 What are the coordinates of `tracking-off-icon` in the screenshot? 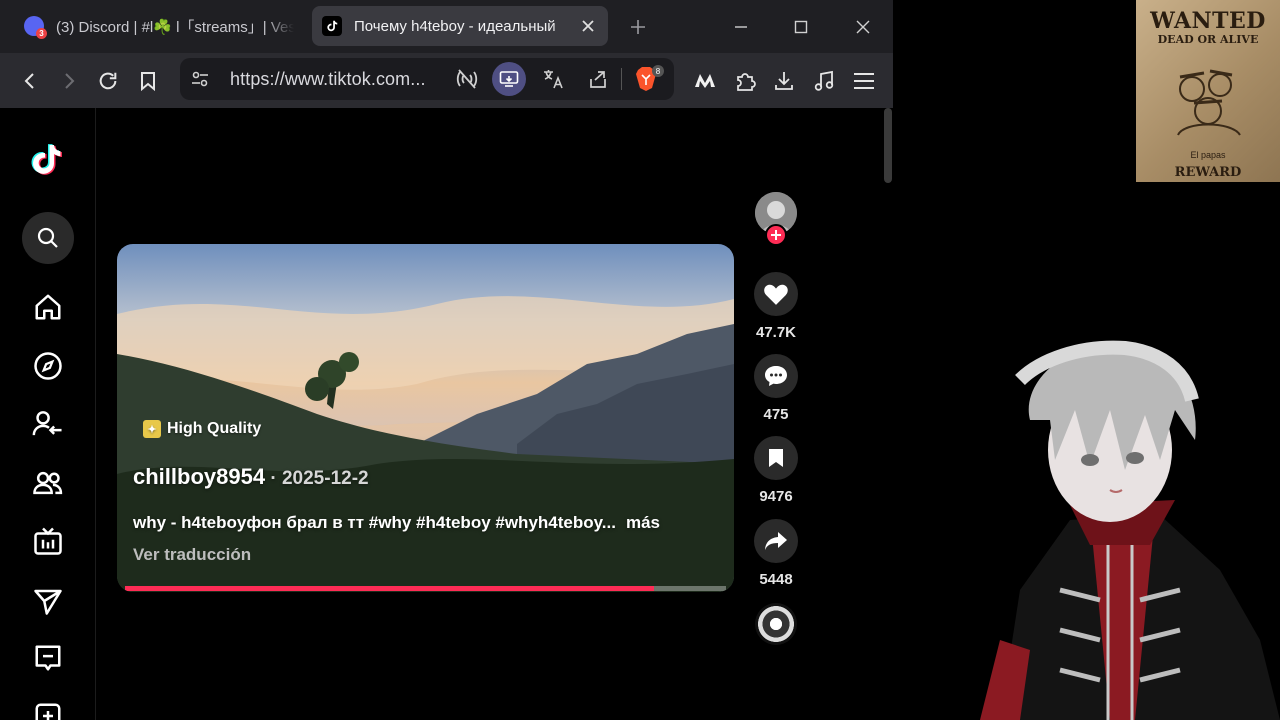 It's located at (467, 81).